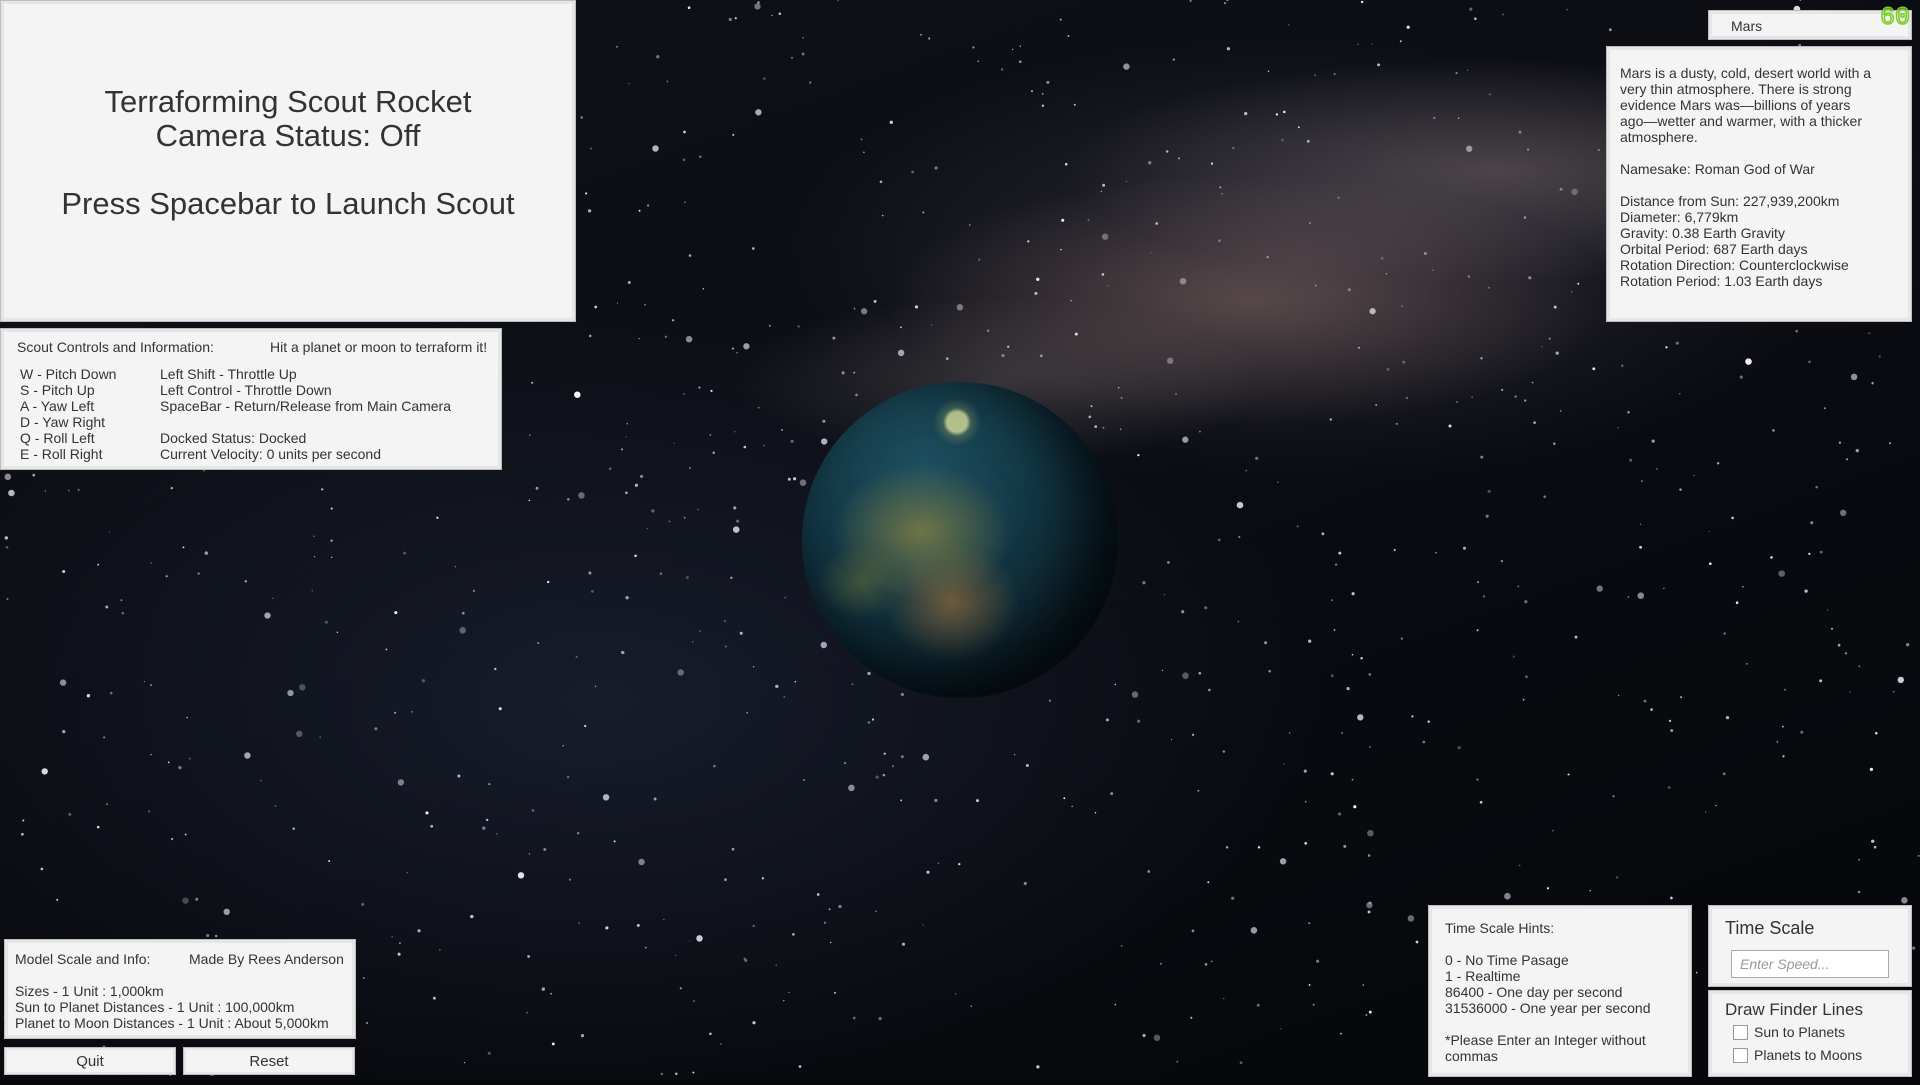  I want to click on planets-to-moons-label: Planets to Moons, so click(1808, 1055).